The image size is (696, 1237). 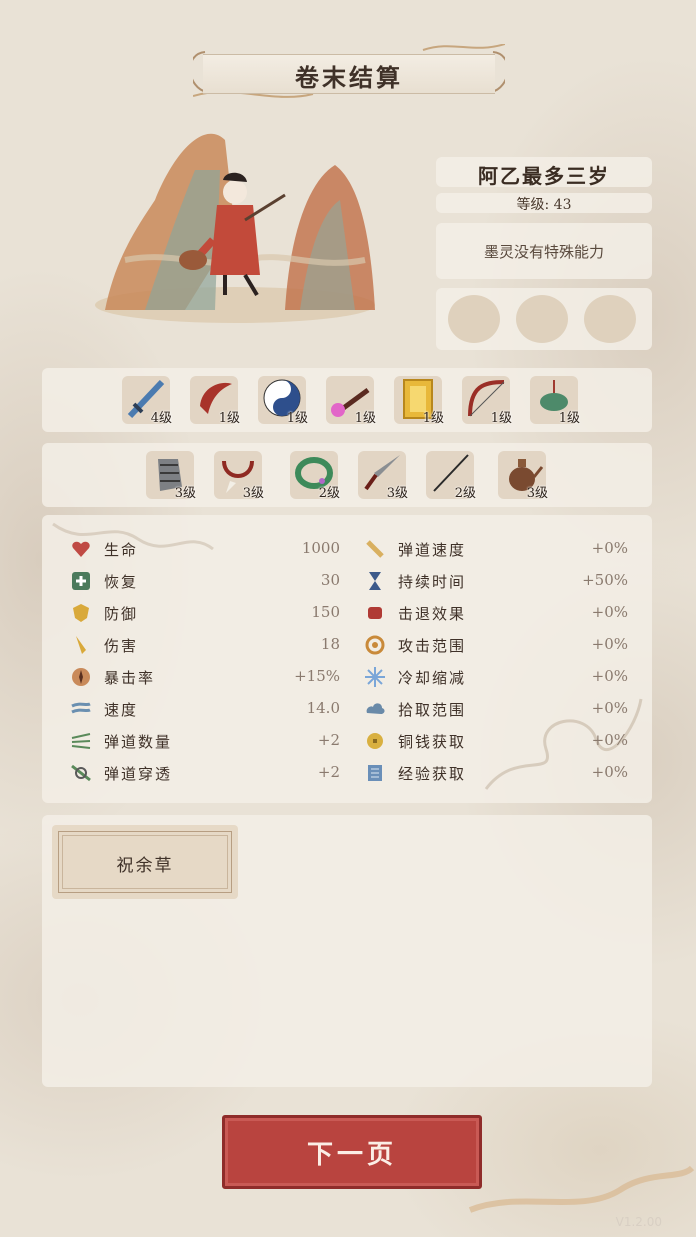 I want to click on next-page-button: 下一页, so click(x=352, y=1152).